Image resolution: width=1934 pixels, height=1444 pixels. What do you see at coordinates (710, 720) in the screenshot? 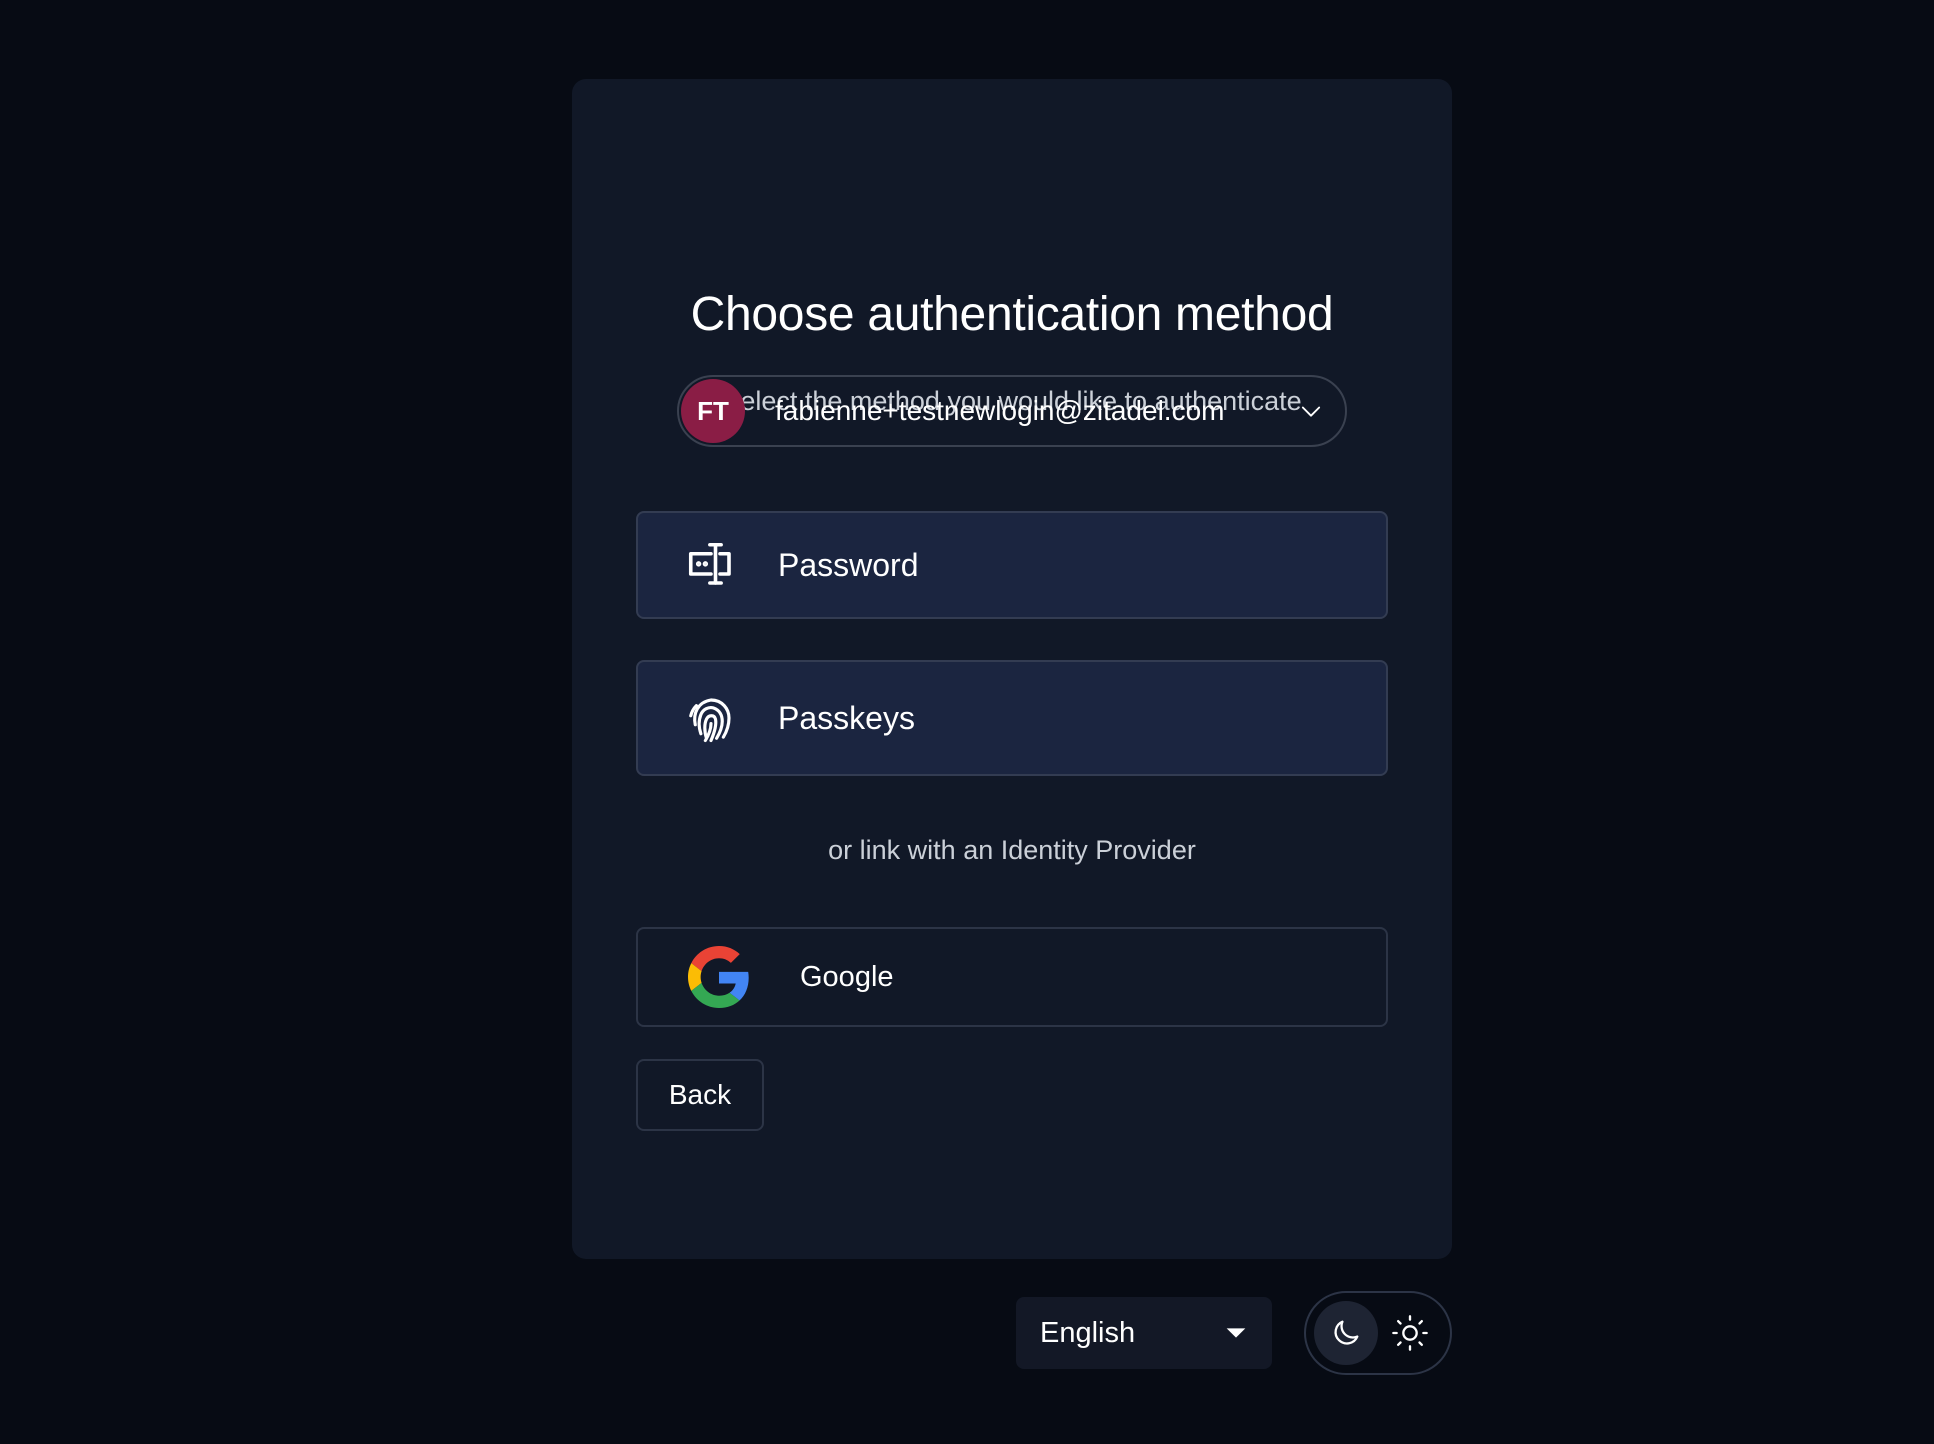
I see `fingerprint-icon` at bounding box center [710, 720].